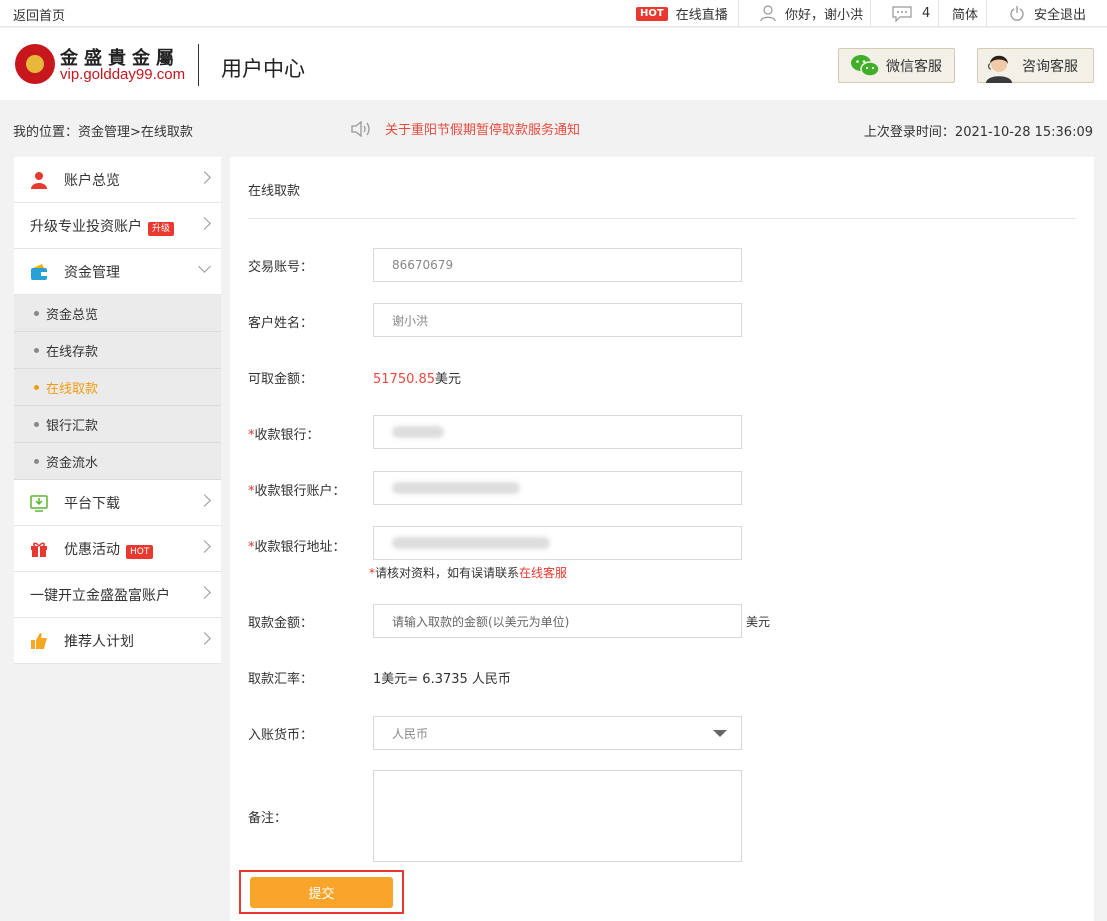  I want to click on agent-avatar-icon, so click(999, 69).